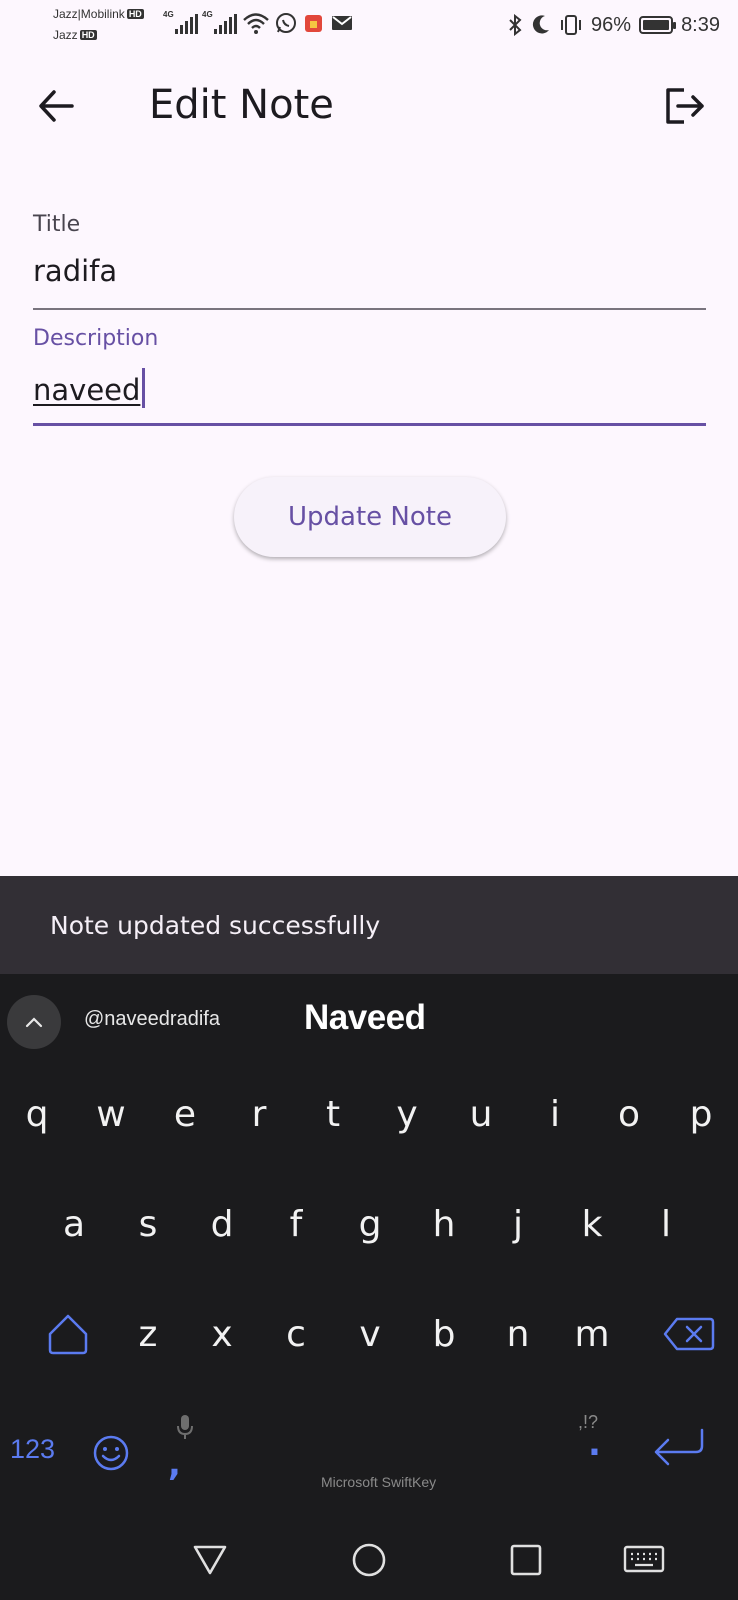 This screenshot has height=1600, width=738. I want to click on mail-icon, so click(342, 23).